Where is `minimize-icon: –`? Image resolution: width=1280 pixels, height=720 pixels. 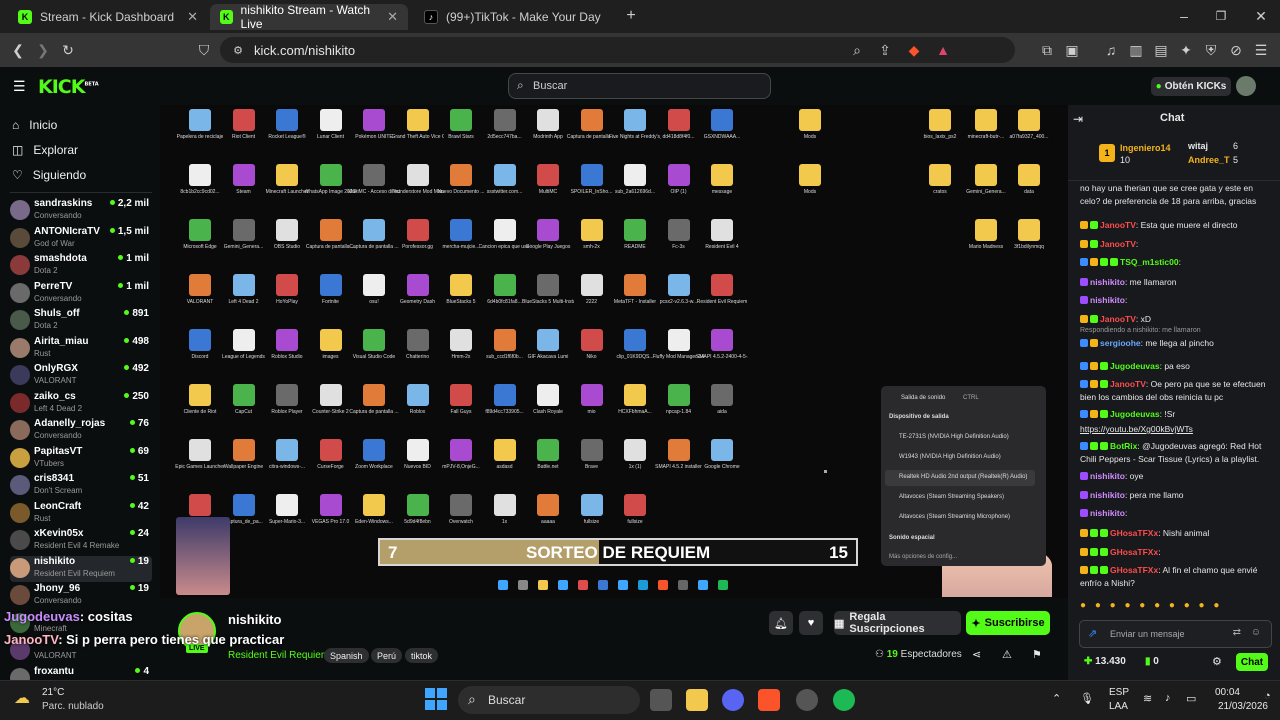
minimize-icon: – is located at coordinates (1184, 16).